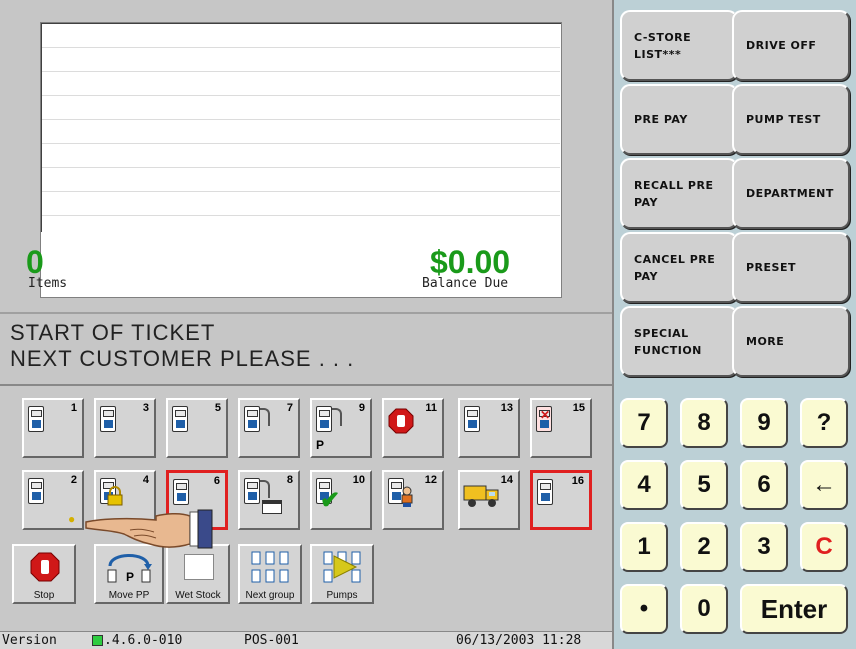  I want to click on key-9: 9, so click(764, 423).